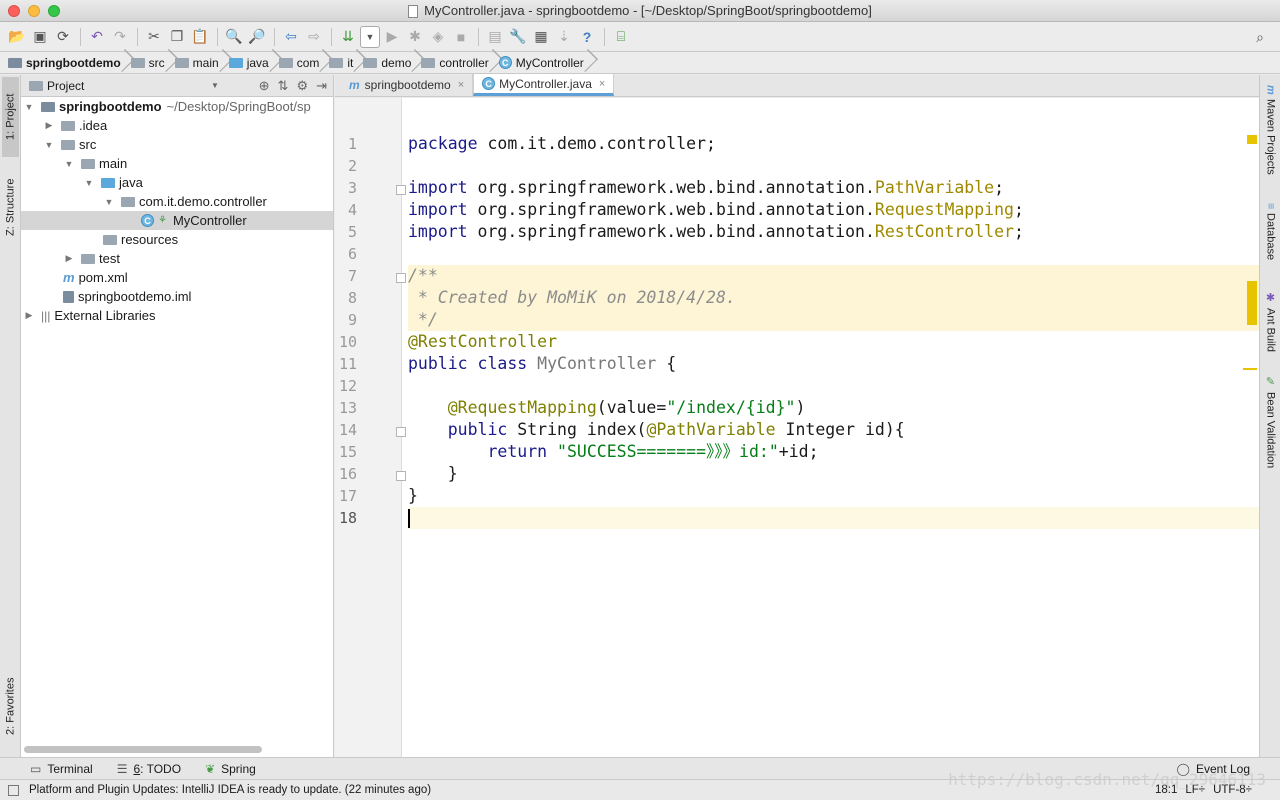 This screenshot has width=1280, height=800. What do you see at coordinates (40, 37) in the screenshot?
I see `save-icon: ▣` at bounding box center [40, 37].